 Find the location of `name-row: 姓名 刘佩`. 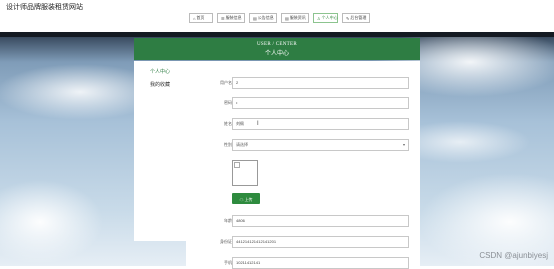

name-row: 姓名 刘佩 is located at coordinates (303, 124).